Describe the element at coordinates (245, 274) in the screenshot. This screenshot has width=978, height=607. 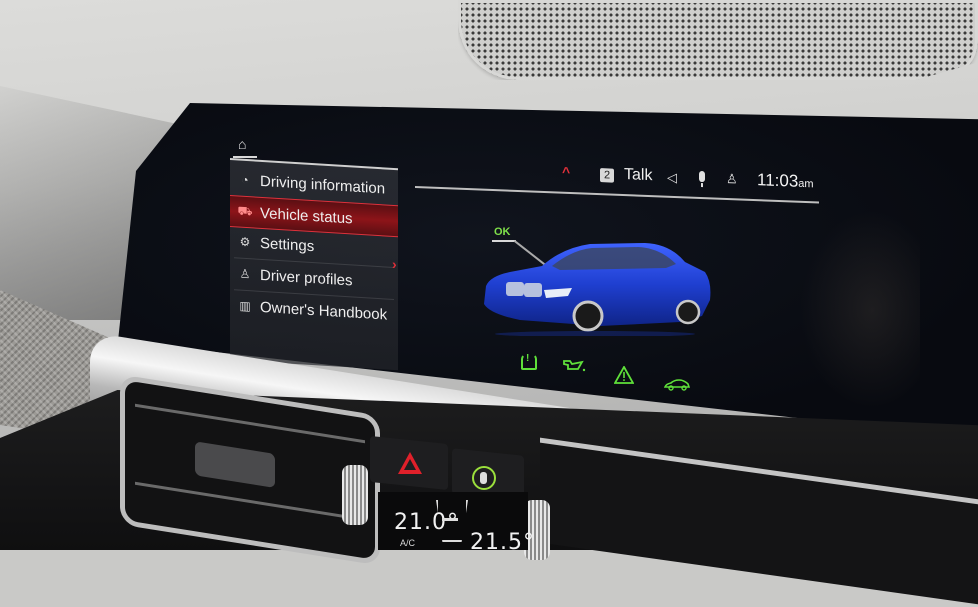
I see `driver-profile-icon: ♙` at that location.